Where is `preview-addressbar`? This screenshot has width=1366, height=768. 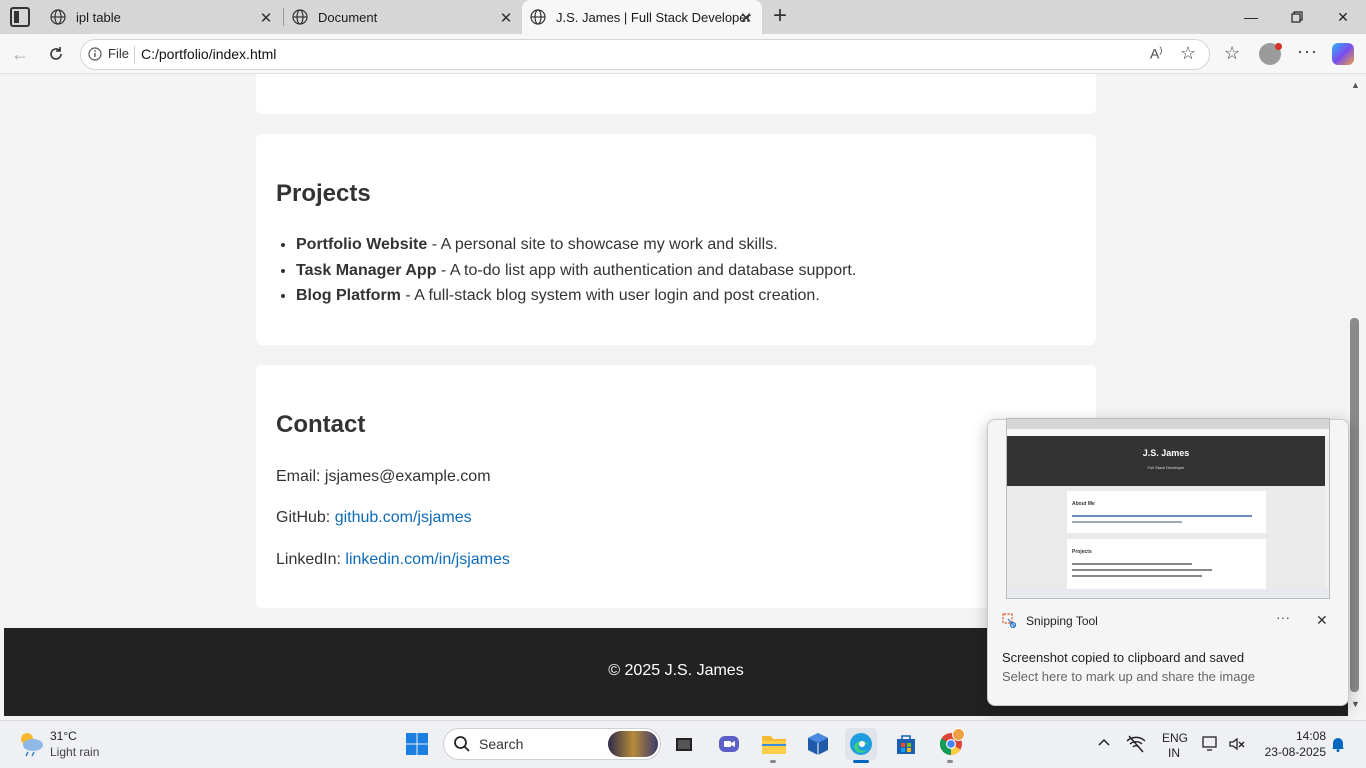
preview-addressbar is located at coordinates (1168, 432).